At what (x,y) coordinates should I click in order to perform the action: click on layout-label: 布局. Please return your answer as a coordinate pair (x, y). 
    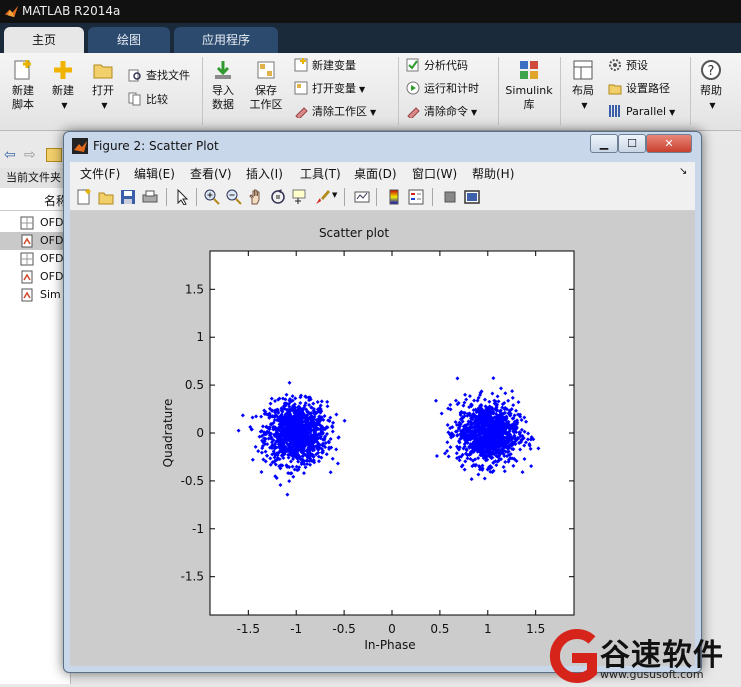
    Looking at the image, I should click on (583, 90).